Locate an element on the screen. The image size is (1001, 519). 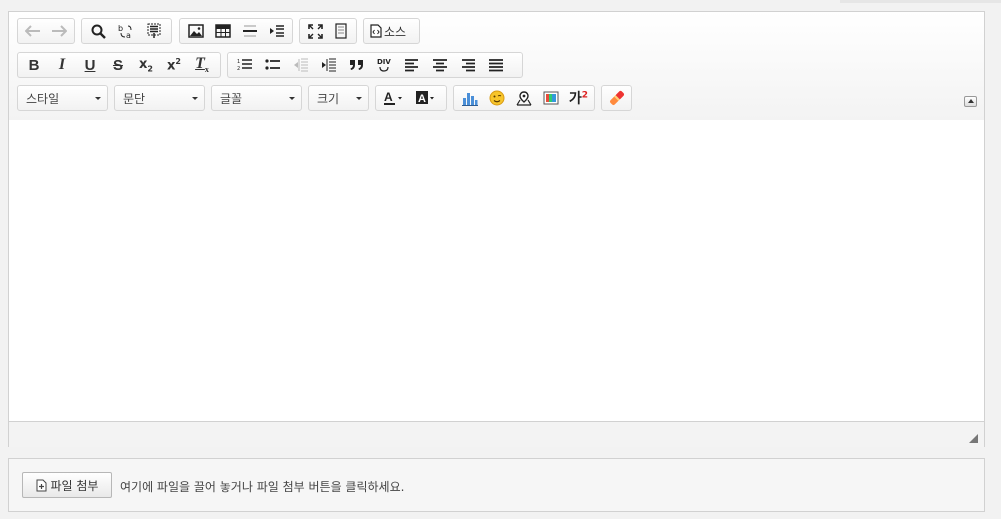
plugins-group: 가2 is located at coordinates (524, 98).